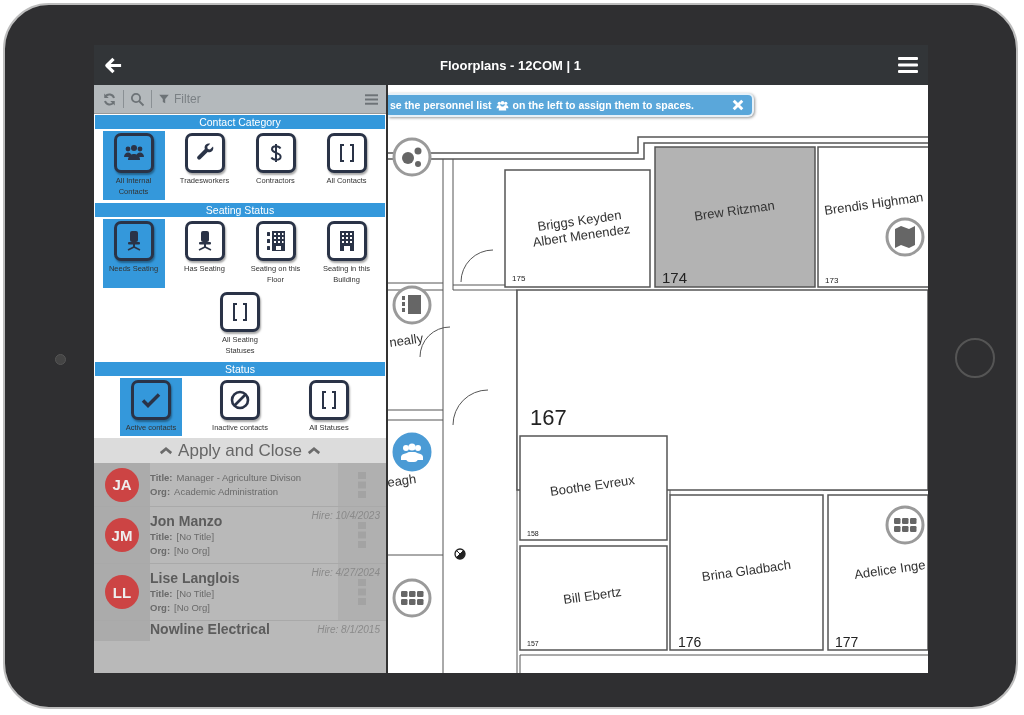  I want to click on contact-avatar: LL, so click(122, 592).